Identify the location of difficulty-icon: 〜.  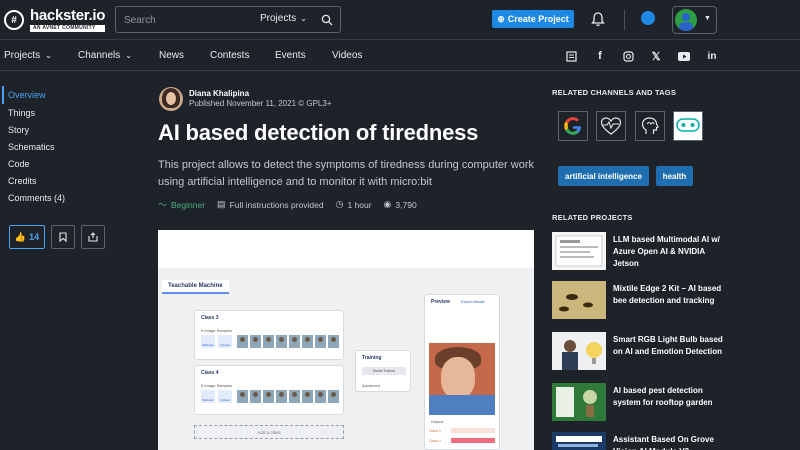
(163, 205).